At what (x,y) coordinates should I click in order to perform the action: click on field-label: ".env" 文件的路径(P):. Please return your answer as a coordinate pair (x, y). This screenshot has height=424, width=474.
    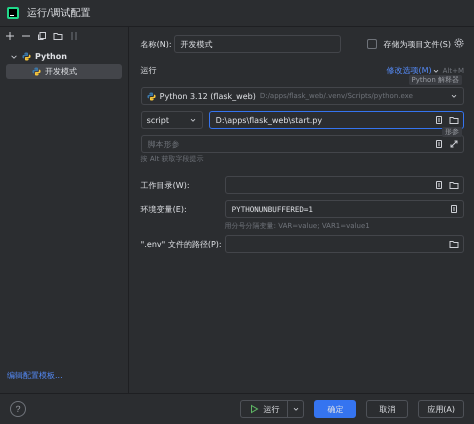
    Looking at the image, I should click on (181, 244).